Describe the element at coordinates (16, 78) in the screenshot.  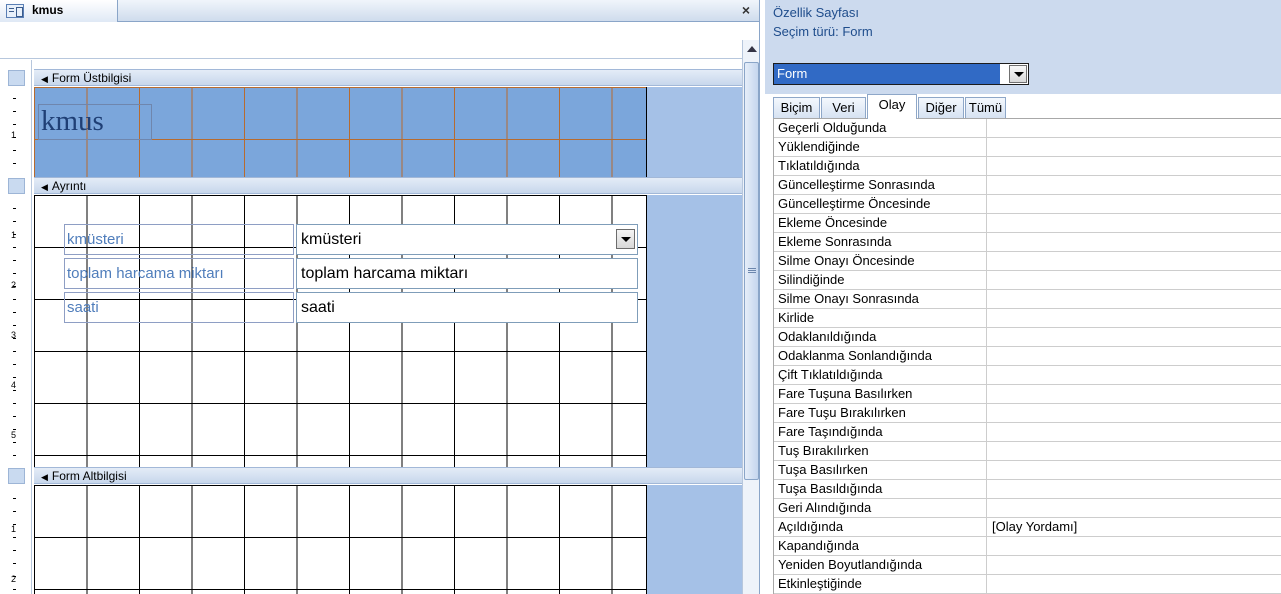
I see `header-section-selector` at that location.